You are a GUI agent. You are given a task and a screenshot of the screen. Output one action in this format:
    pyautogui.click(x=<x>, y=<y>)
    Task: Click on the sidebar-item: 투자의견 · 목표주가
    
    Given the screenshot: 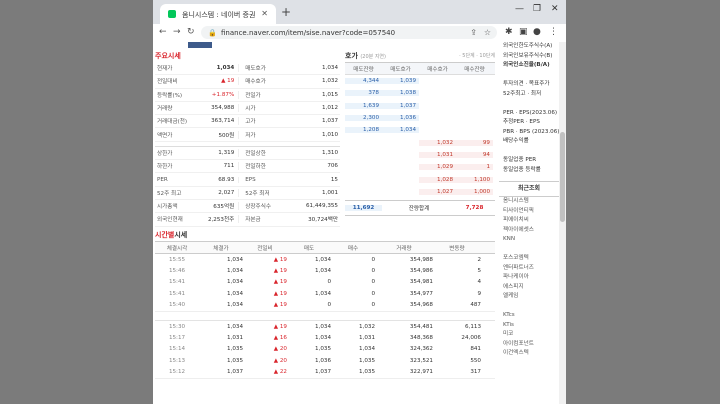 What is the action you would take?
    pyautogui.click(x=526, y=84)
    